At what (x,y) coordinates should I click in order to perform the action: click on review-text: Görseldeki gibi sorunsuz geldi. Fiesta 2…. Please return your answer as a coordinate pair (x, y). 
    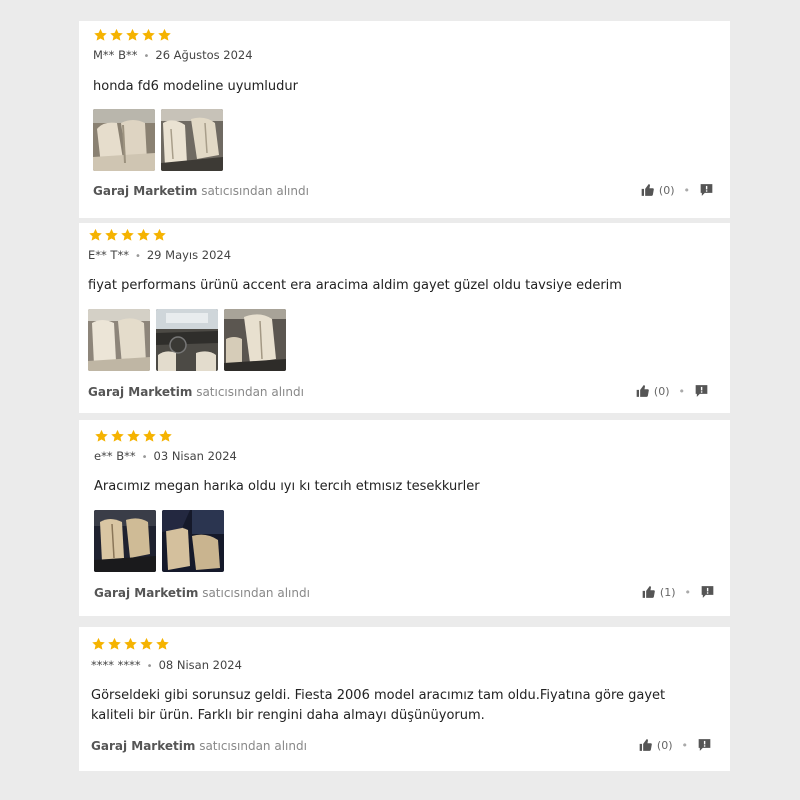
    Looking at the image, I should click on (378, 705).